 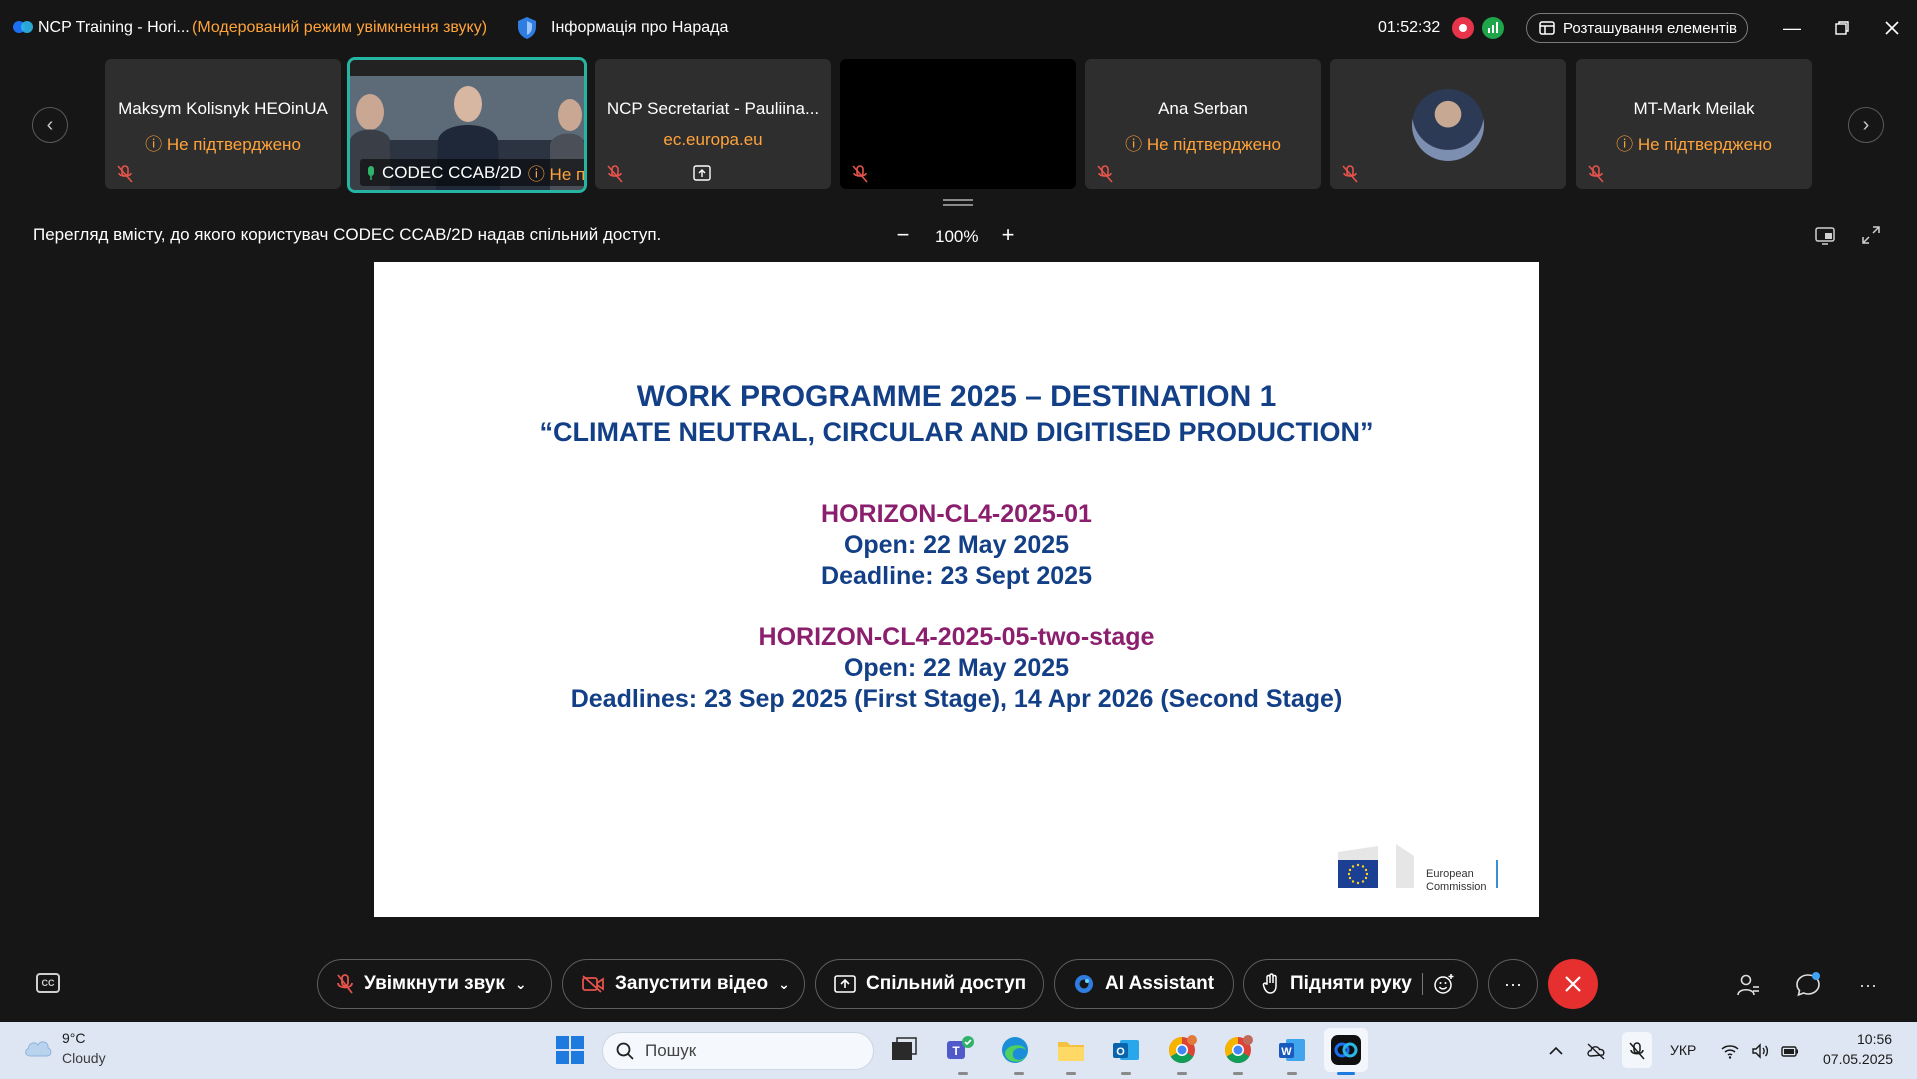 What do you see at coordinates (1792, 28) in the screenshot?
I see `minimize-icon: —` at bounding box center [1792, 28].